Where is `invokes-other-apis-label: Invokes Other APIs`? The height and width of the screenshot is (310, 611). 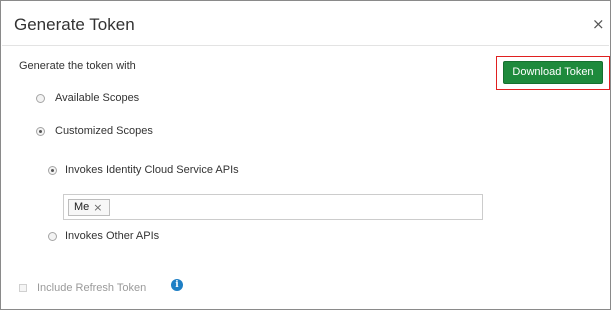
invokes-other-apis-label: Invokes Other APIs is located at coordinates (112, 236).